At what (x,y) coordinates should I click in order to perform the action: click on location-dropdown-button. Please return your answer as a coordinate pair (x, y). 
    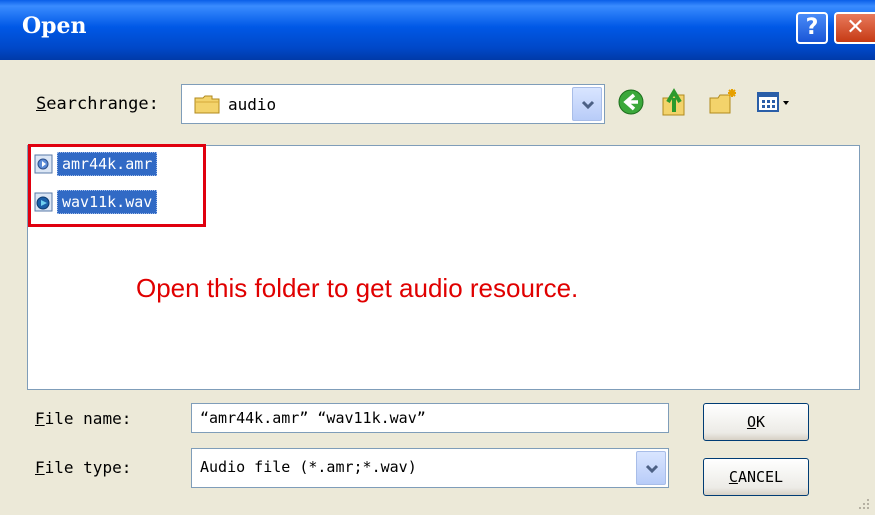
    Looking at the image, I should click on (587, 104).